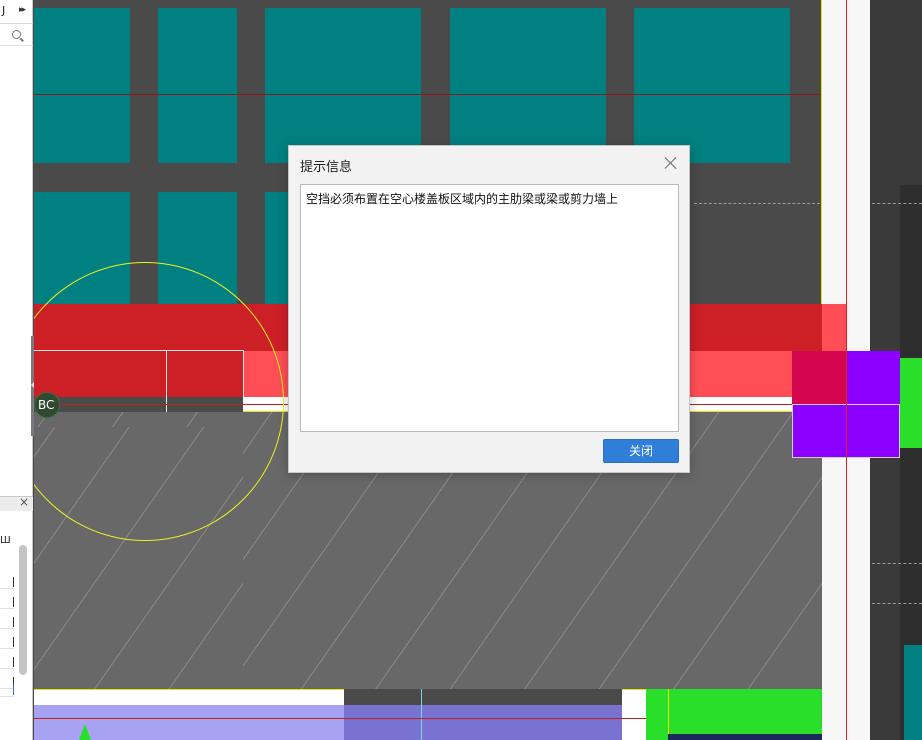  I want to click on column-axis, so click(846, 404).